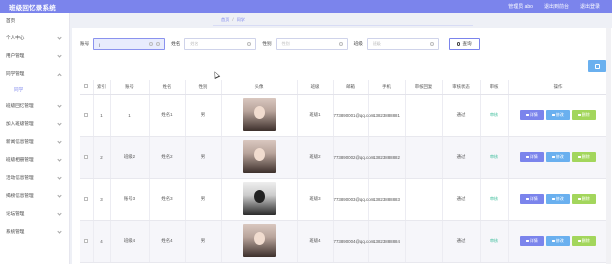 This screenshot has width=612, height=264. Describe the element at coordinates (315, 87) in the screenshot. I see `header-class: 班级` at that location.